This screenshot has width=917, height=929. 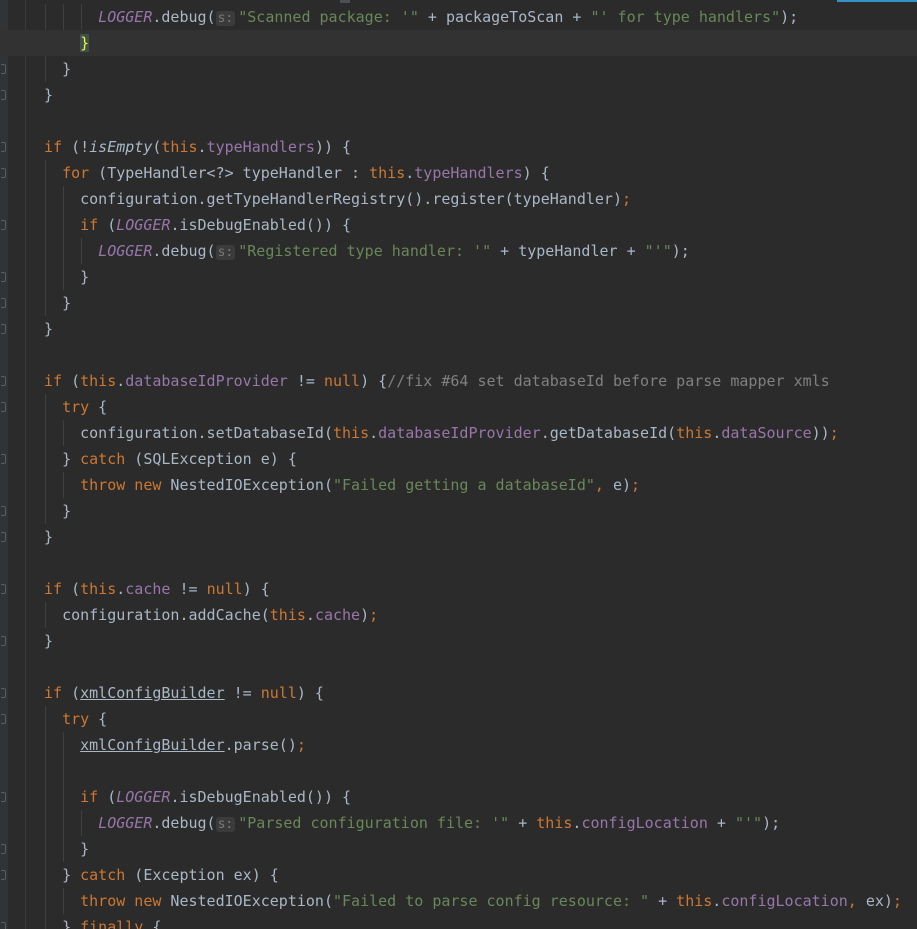 I want to click on code-token: try, so click(x=76, y=719).